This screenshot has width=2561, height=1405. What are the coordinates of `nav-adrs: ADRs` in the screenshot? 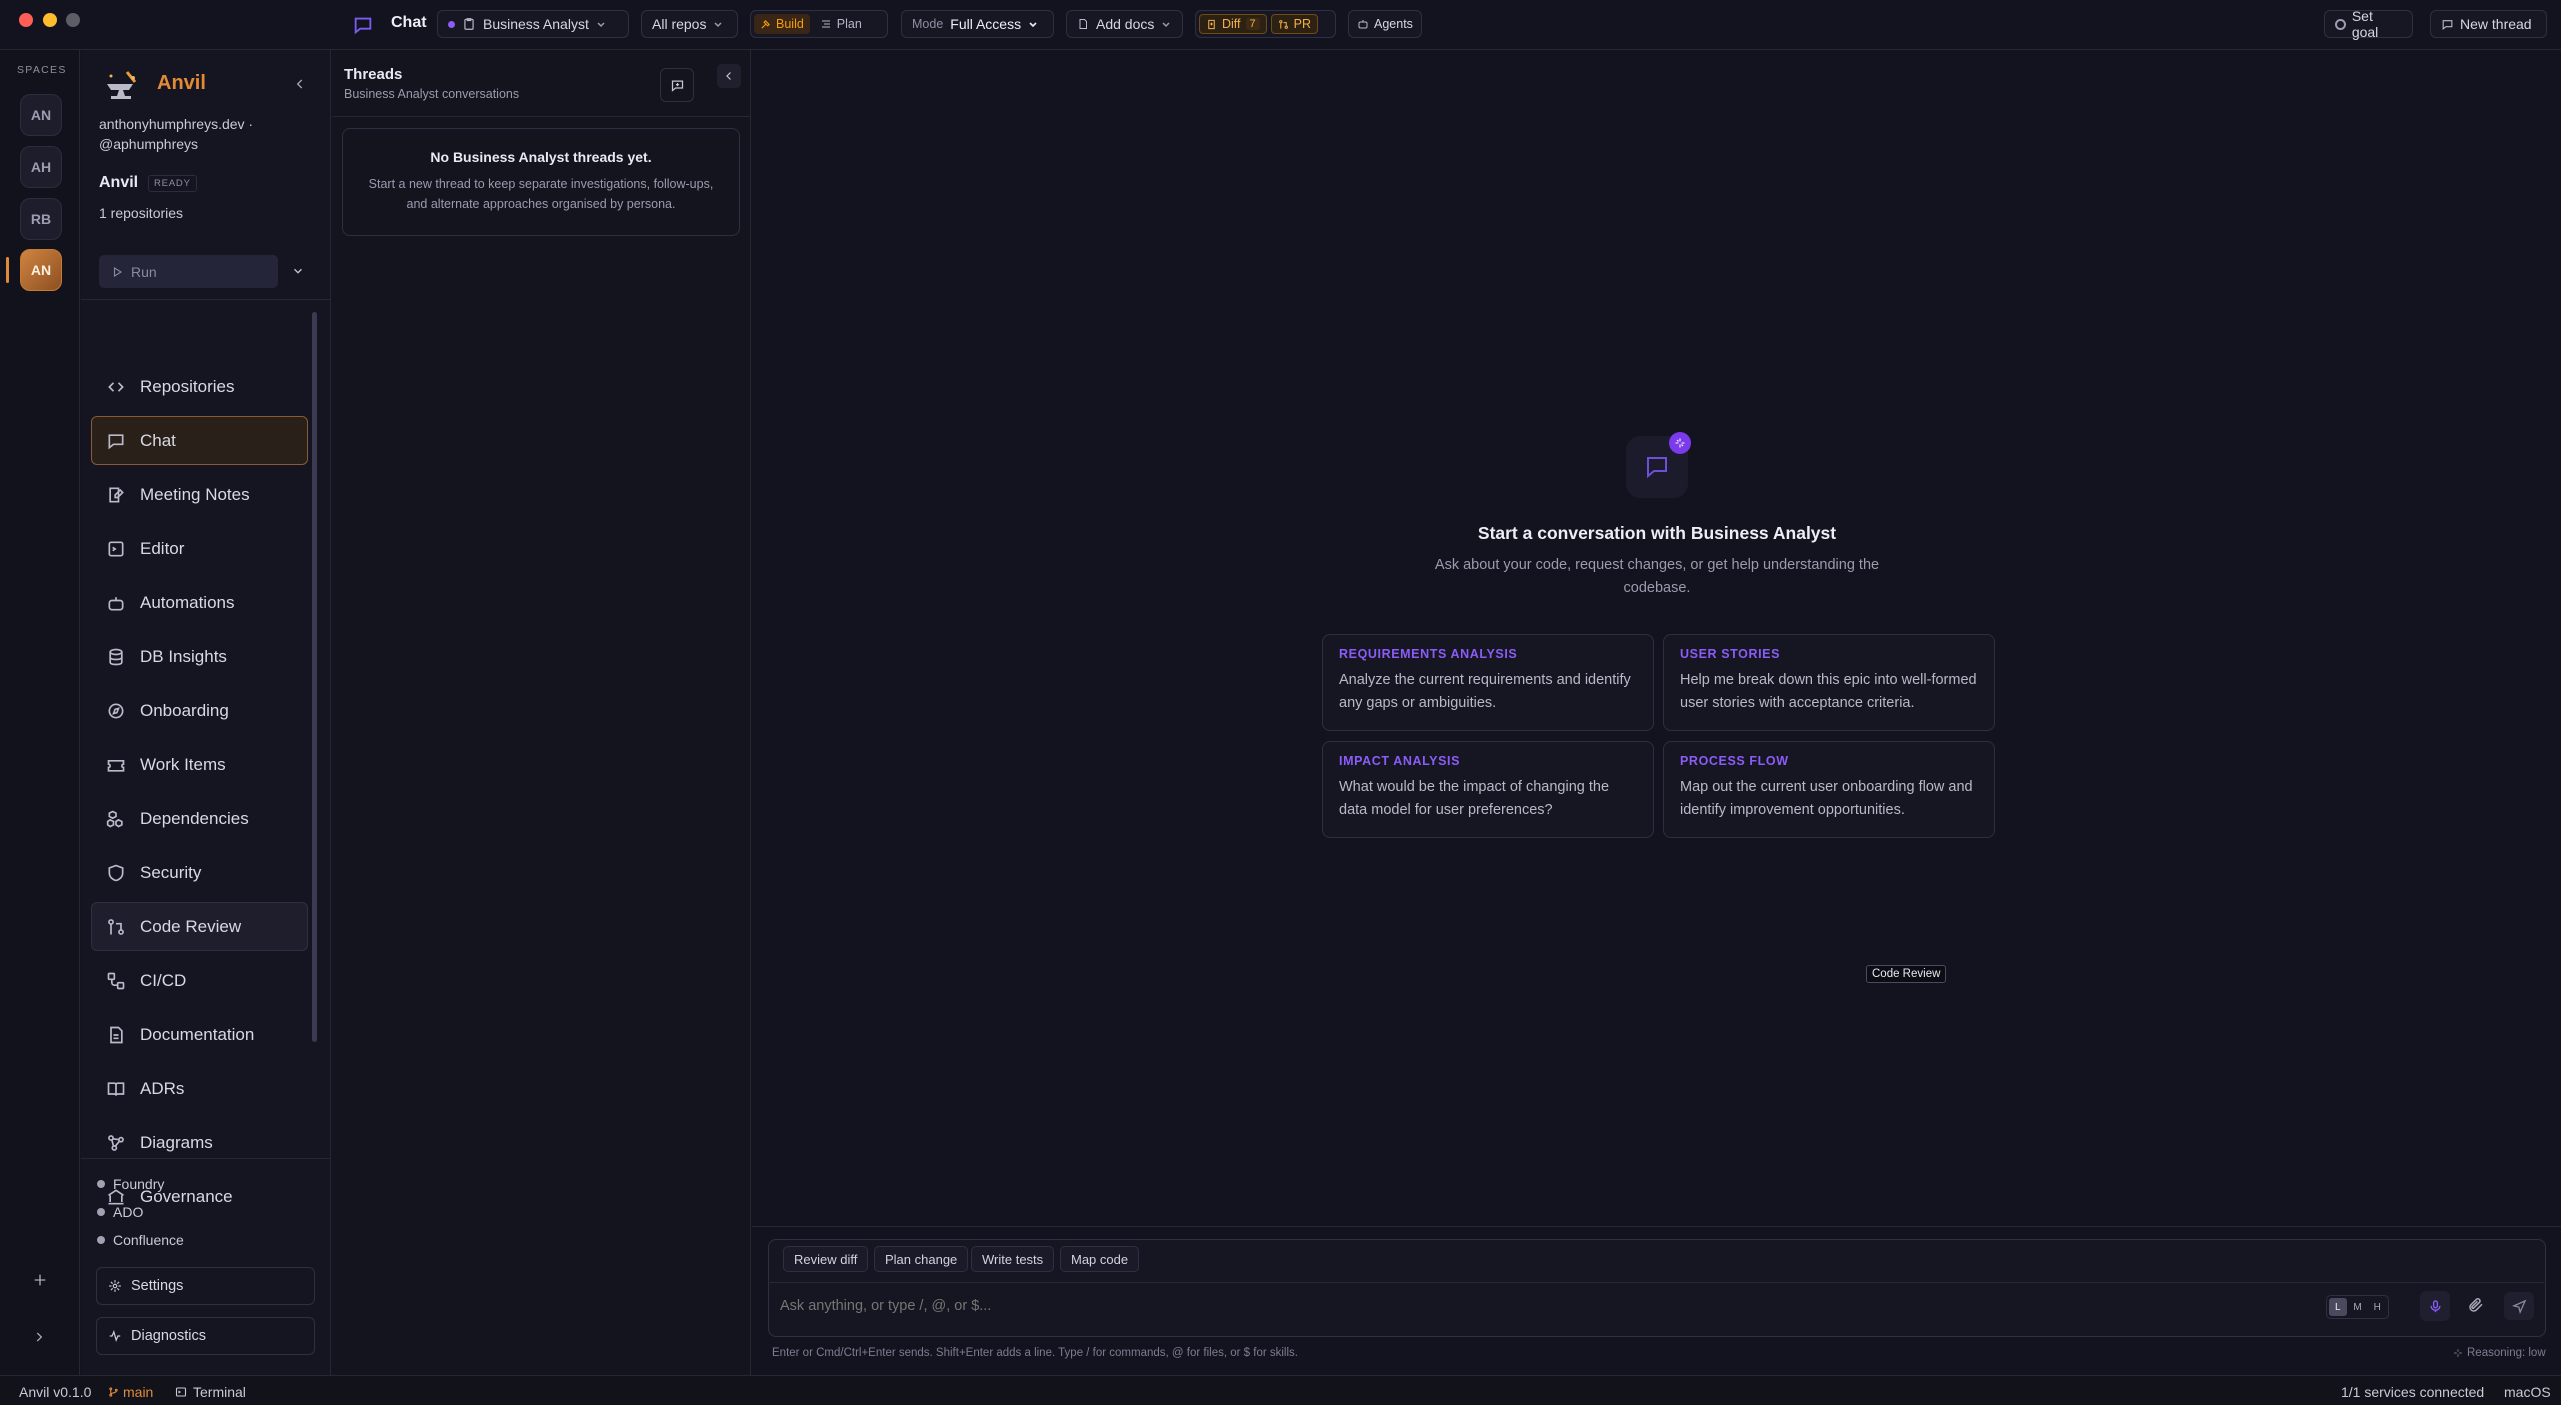 It's located at (199, 1088).